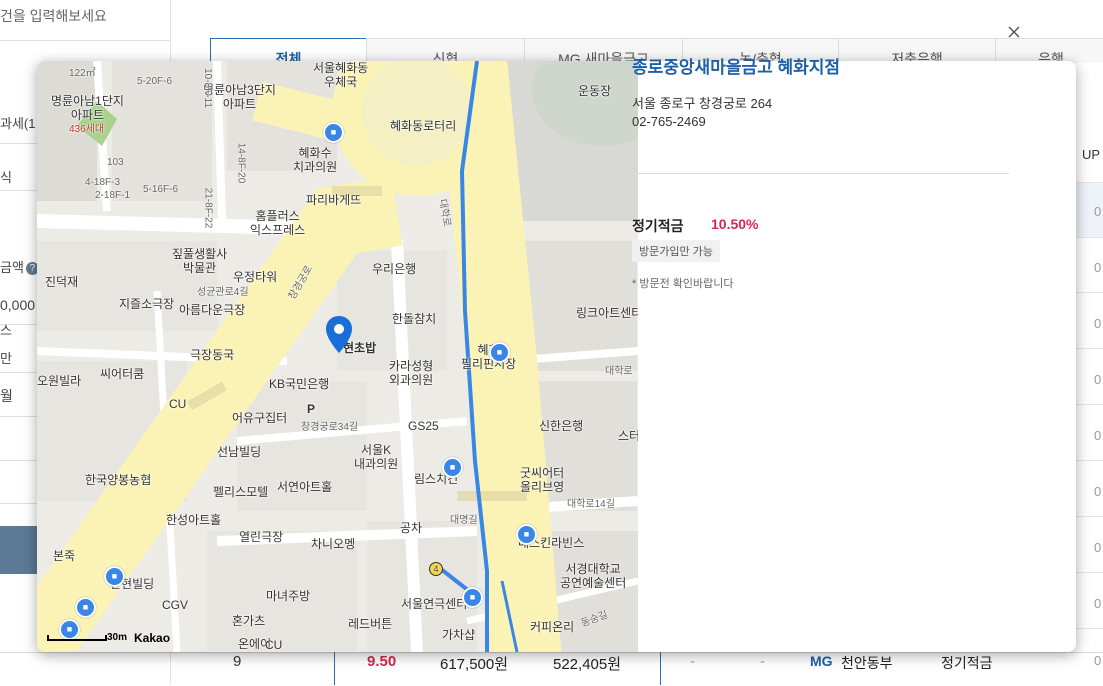  What do you see at coordinates (212, 310) in the screenshot?
I see `map-label: 아름다운극장` at bounding box center [212, 310].